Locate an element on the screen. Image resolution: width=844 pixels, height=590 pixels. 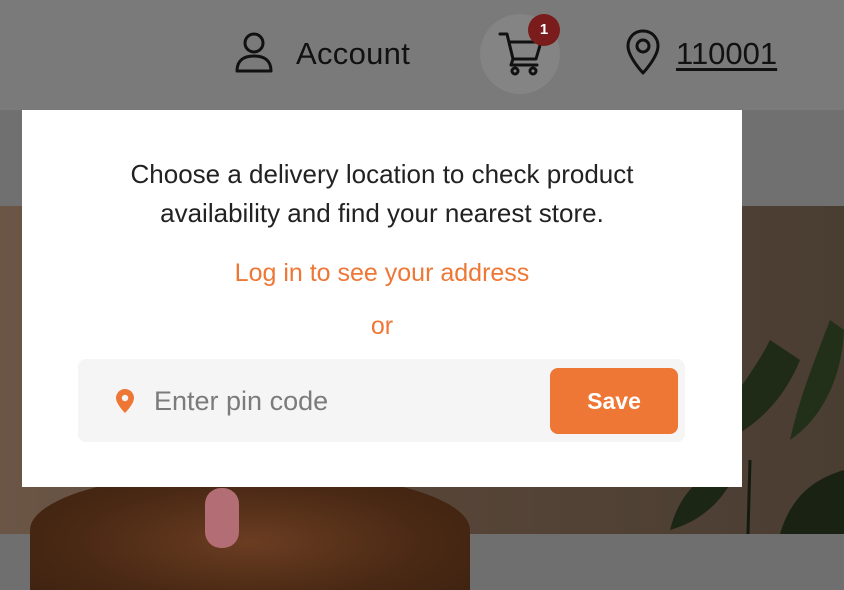
account-button: Account is located at coordinates (321, 54).